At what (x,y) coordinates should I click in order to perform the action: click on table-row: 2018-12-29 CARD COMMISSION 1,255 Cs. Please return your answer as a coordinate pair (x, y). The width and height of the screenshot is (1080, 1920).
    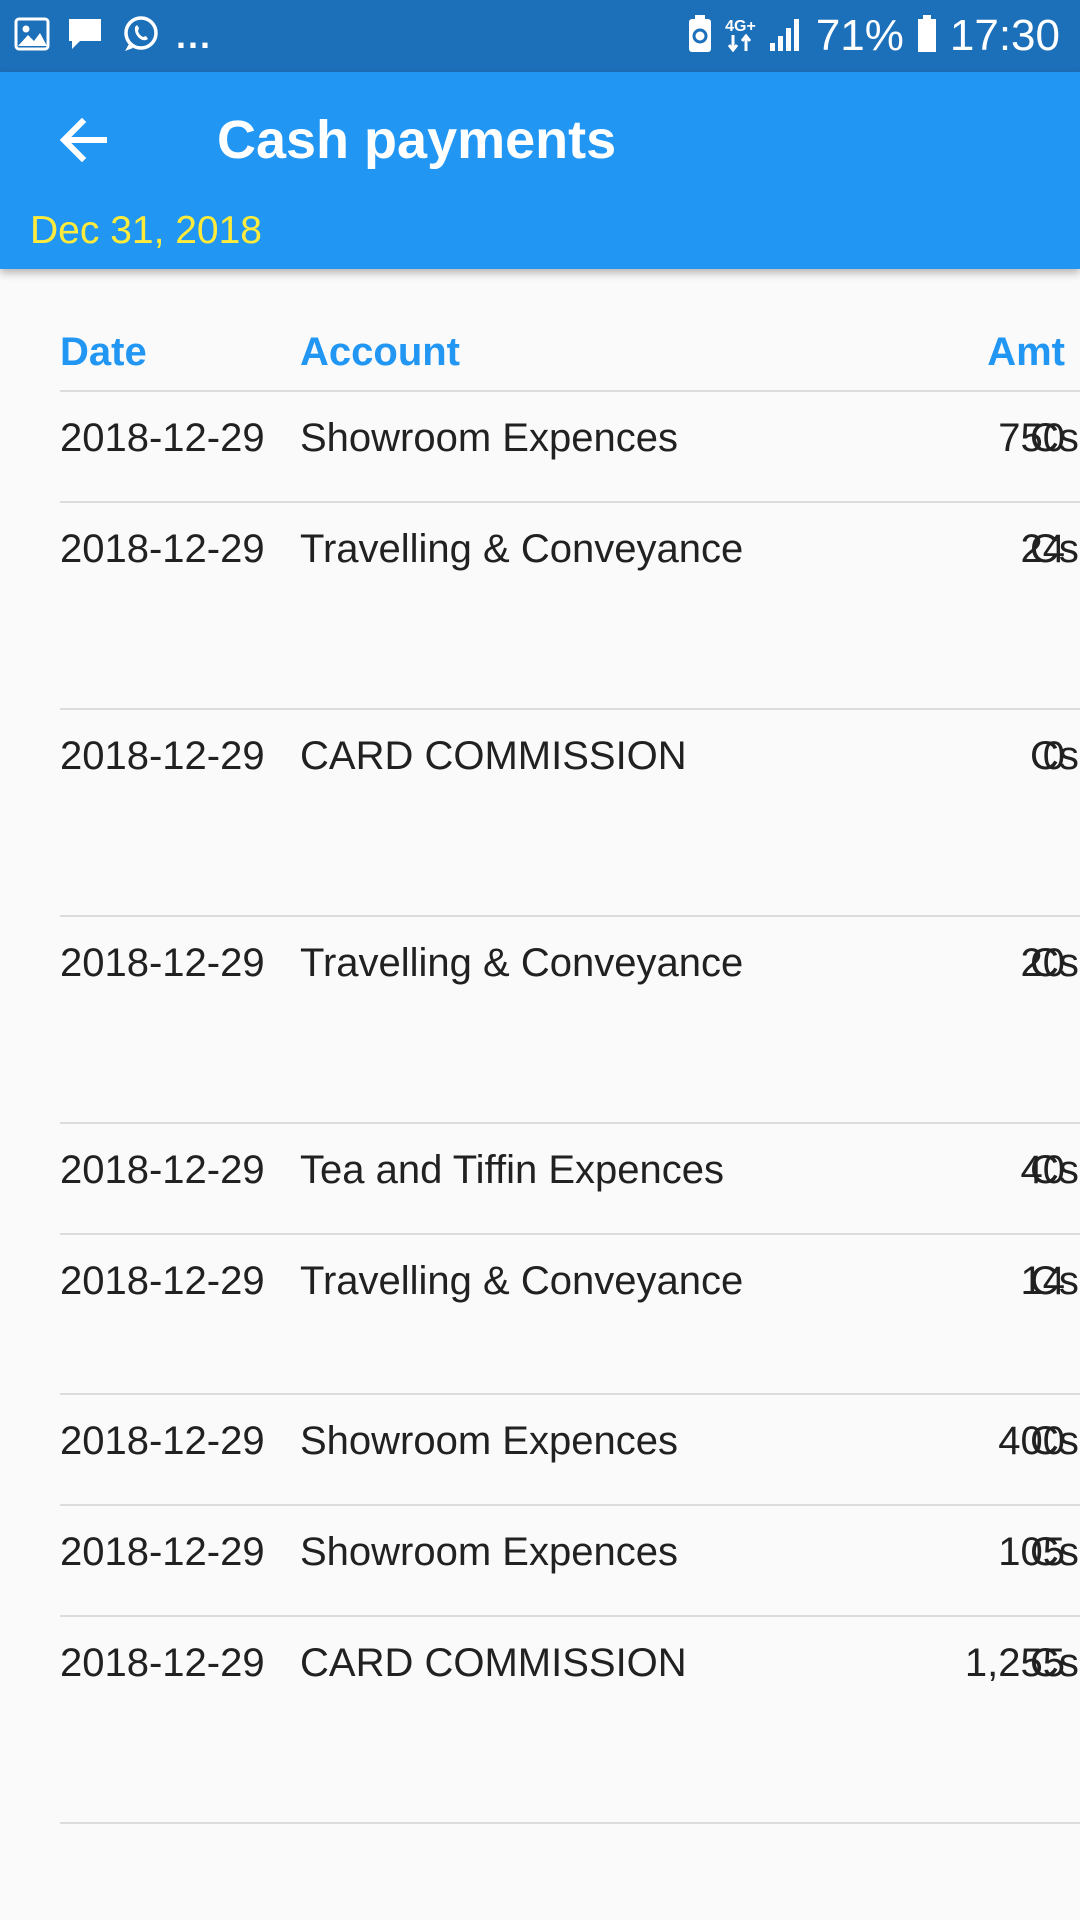
    Looking at the image, I should click on (570, 1720).